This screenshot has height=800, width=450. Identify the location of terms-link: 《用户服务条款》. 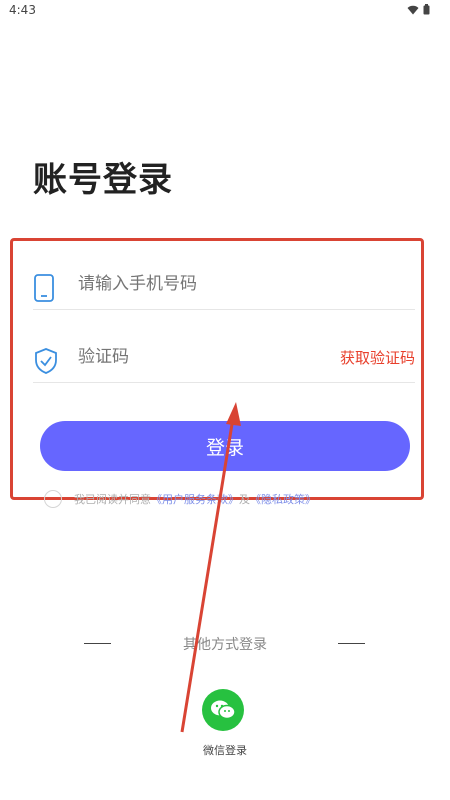
(195, 499).